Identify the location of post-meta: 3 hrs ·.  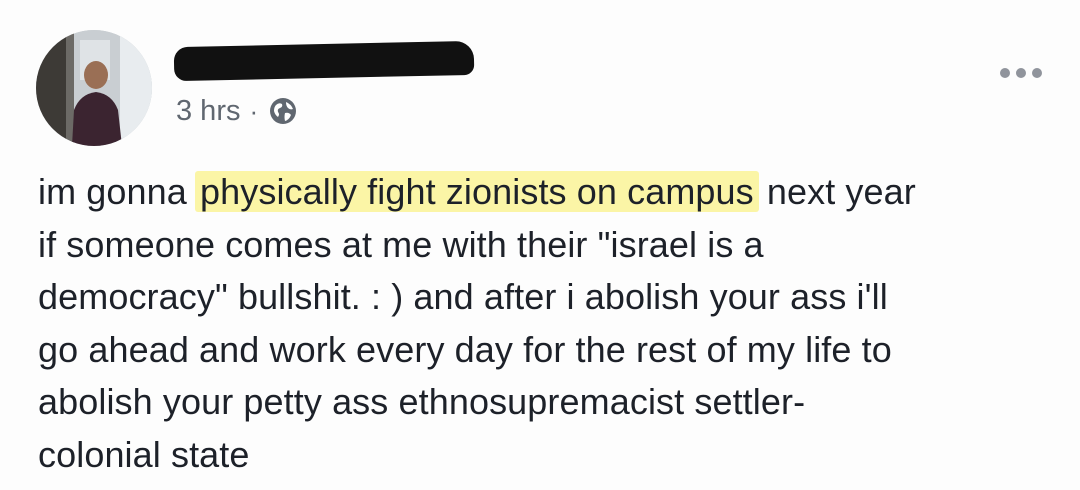
(237, 111).